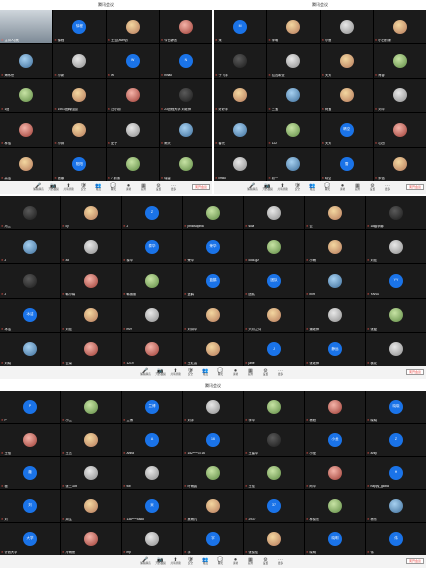 Image resolution: width=426 pixels, height=568 pixels. What do you see at coordinates (240, 27) in the screenshot?
I see `participant-tile: M ✕ 米` at bounding box center [240, 27].